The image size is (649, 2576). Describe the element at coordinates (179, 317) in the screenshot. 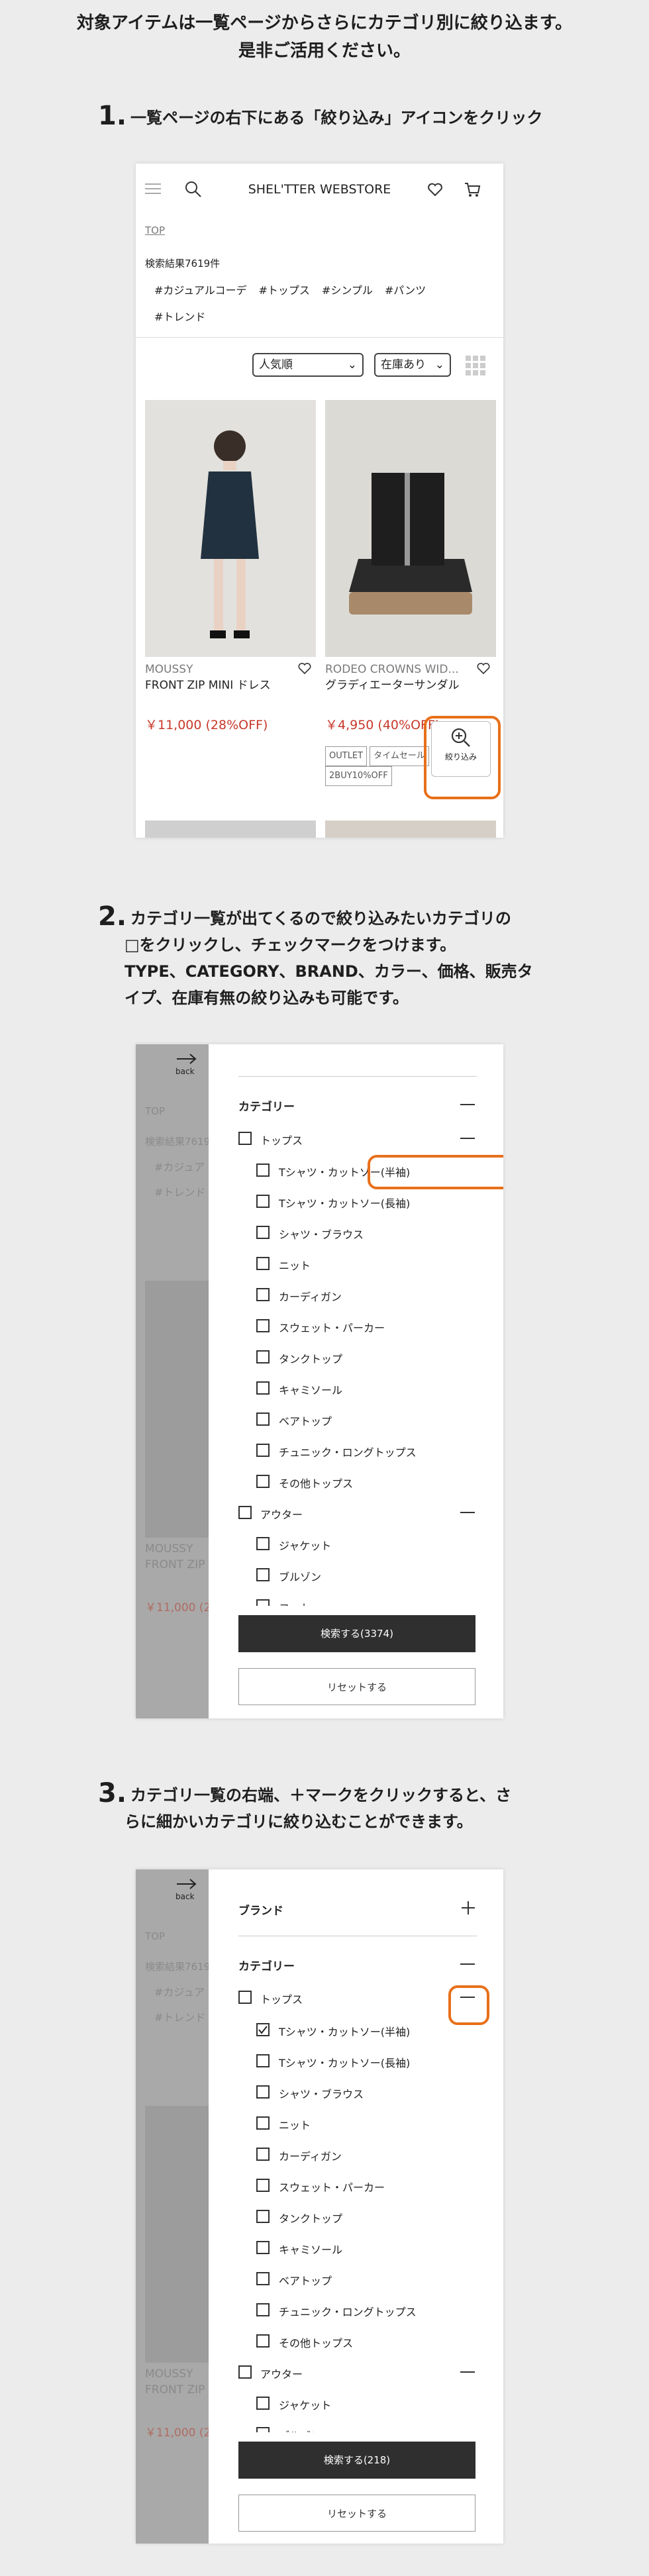

I see `hashtag: #トレンド` at that location.